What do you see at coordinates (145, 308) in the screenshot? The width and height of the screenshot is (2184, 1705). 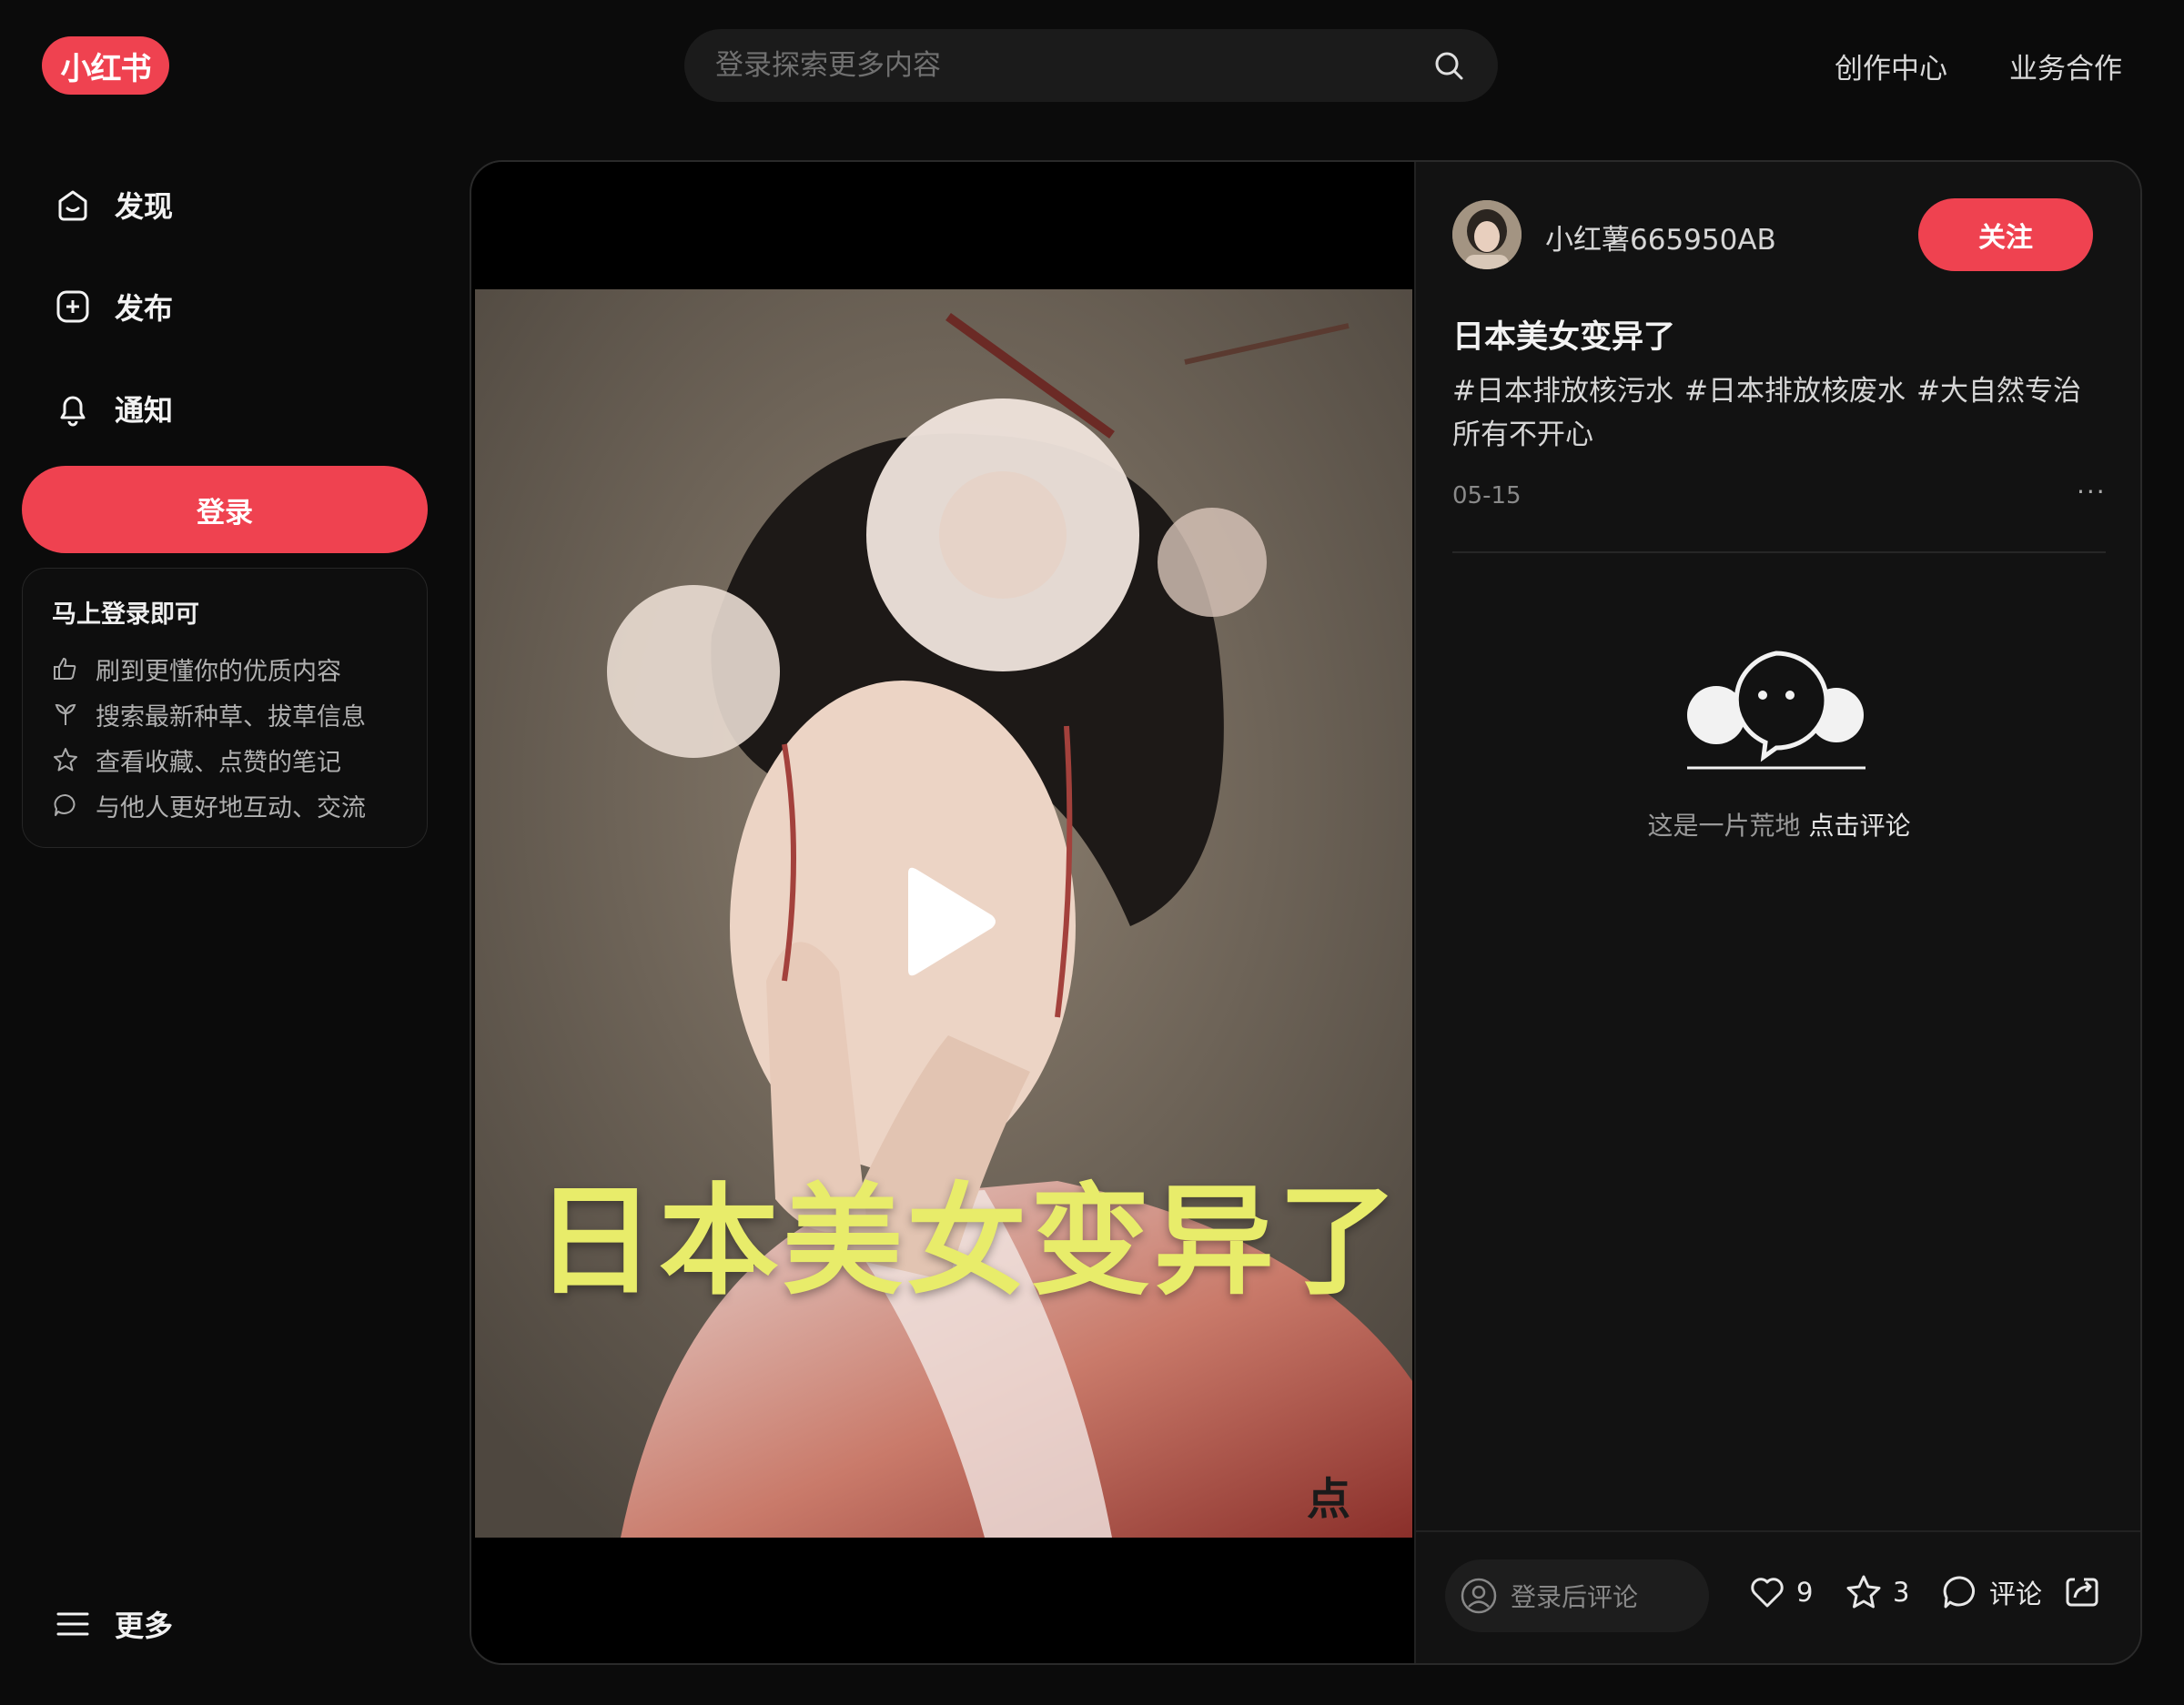 I see `sidebar-item-label: 发布` at bounding box center [145, 308].